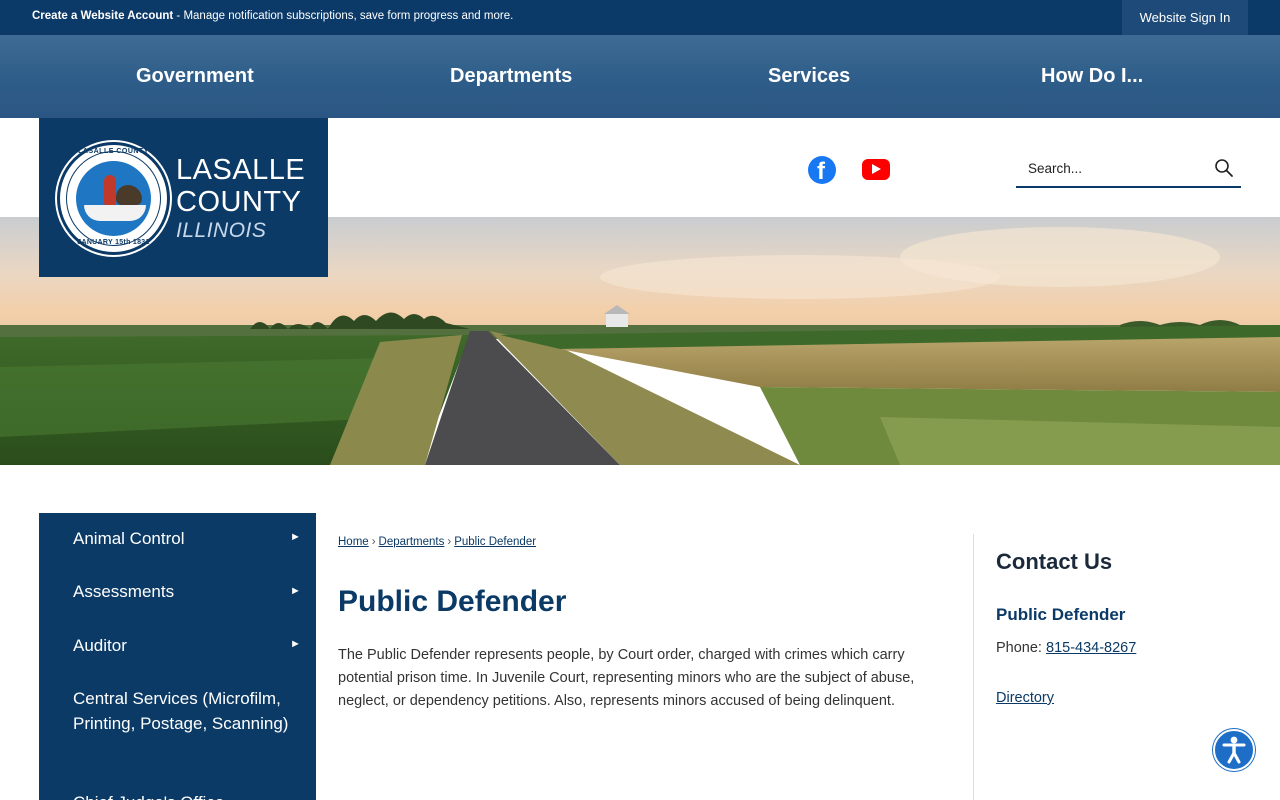  What do you see at coordinates (495, 542) in the screenshot?
I see `breadcrumb-public-defender: Public Defender` at bounding box center [495, 542].